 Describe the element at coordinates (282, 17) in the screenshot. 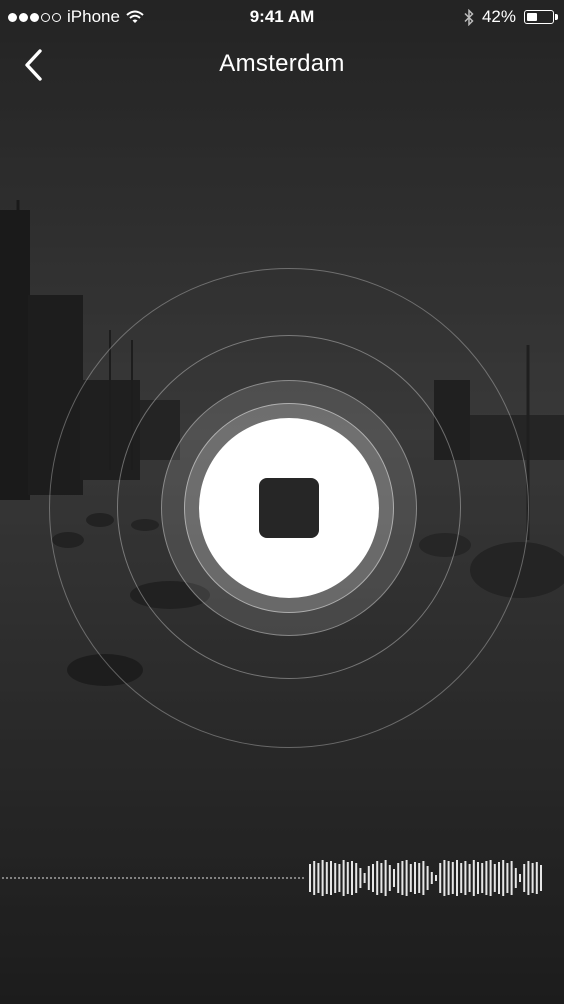

I see `status-bar: iPhone 9:41 AM 42%` at that location.